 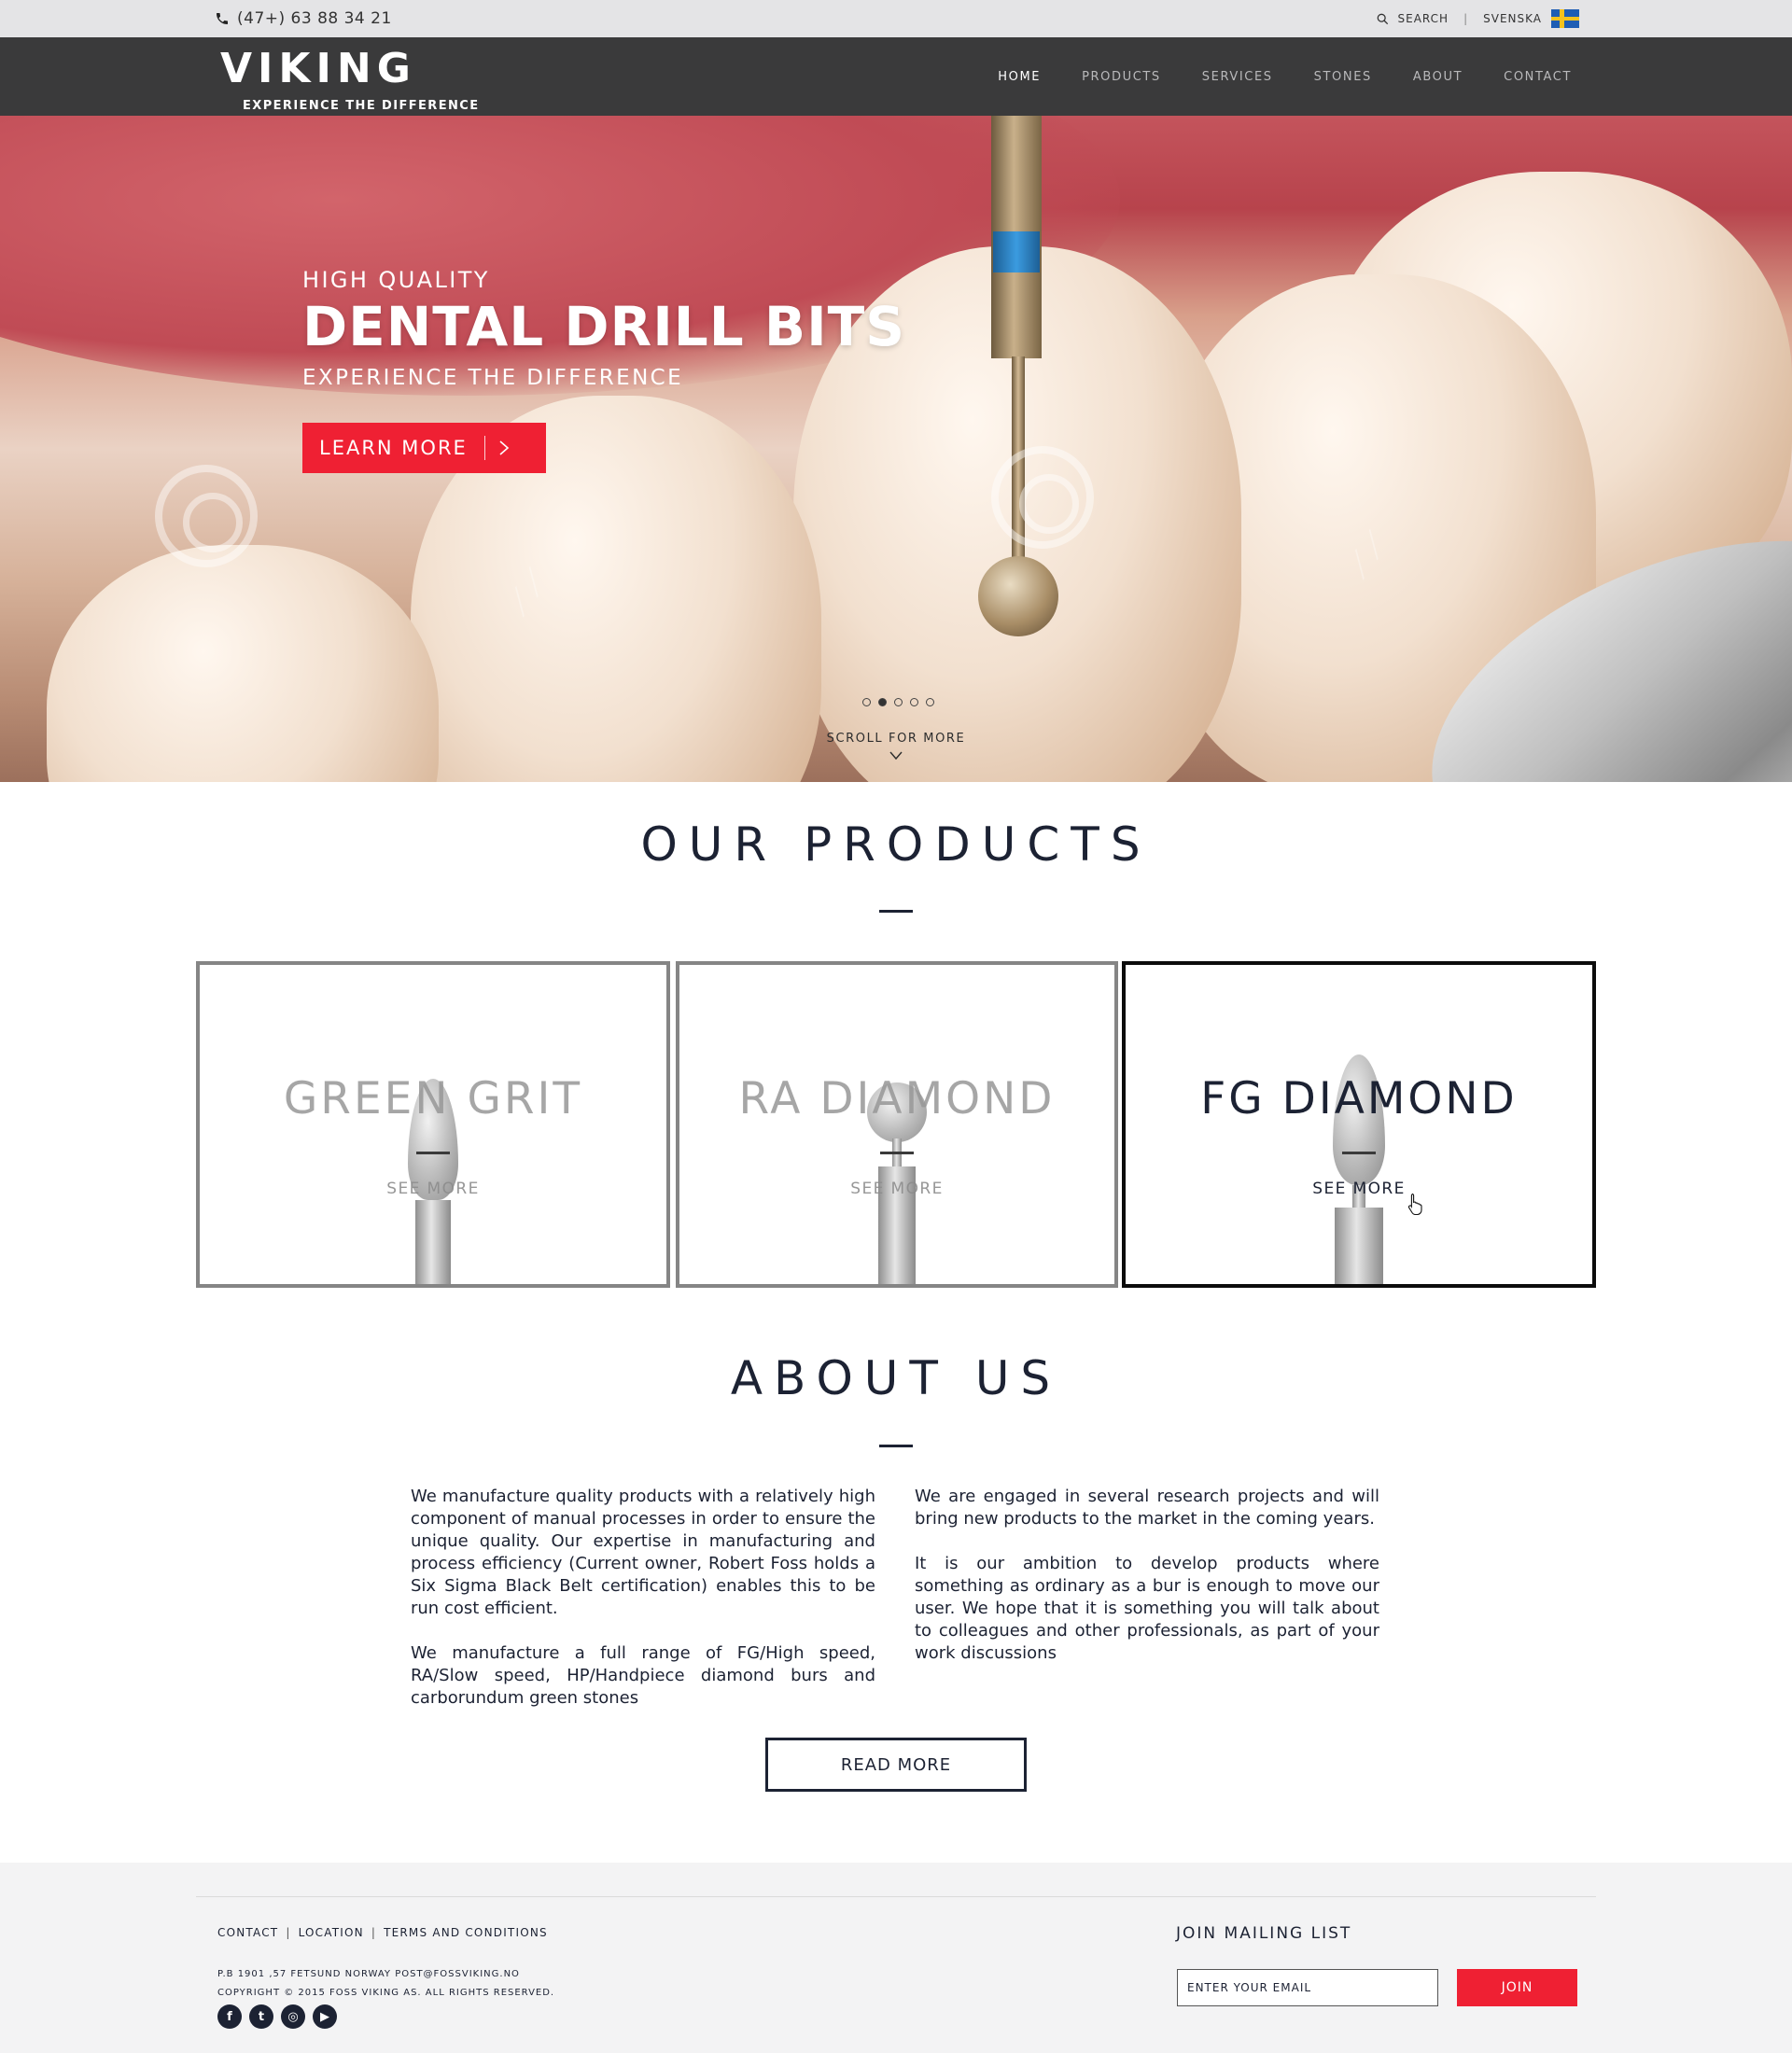 What do you see at coordinates (229, 2016) in the screenshot?
I see `facebook-icon: f` at bounding box center [229, 2016].